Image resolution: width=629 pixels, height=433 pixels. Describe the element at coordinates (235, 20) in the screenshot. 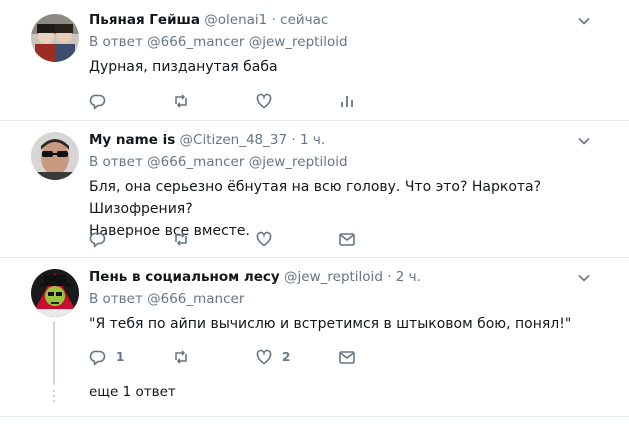

I see `user-handle: @olenai1` at that location.